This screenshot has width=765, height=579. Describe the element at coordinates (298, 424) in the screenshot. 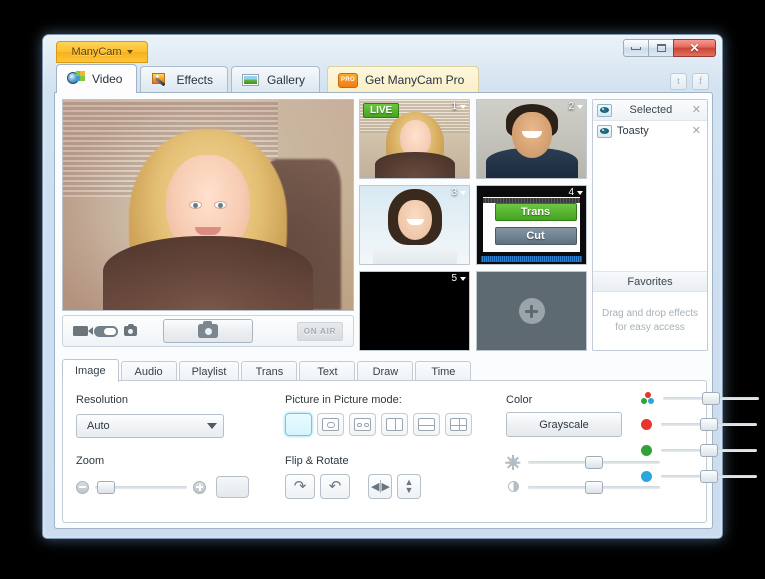

I see `pip-mode-full` at that location.